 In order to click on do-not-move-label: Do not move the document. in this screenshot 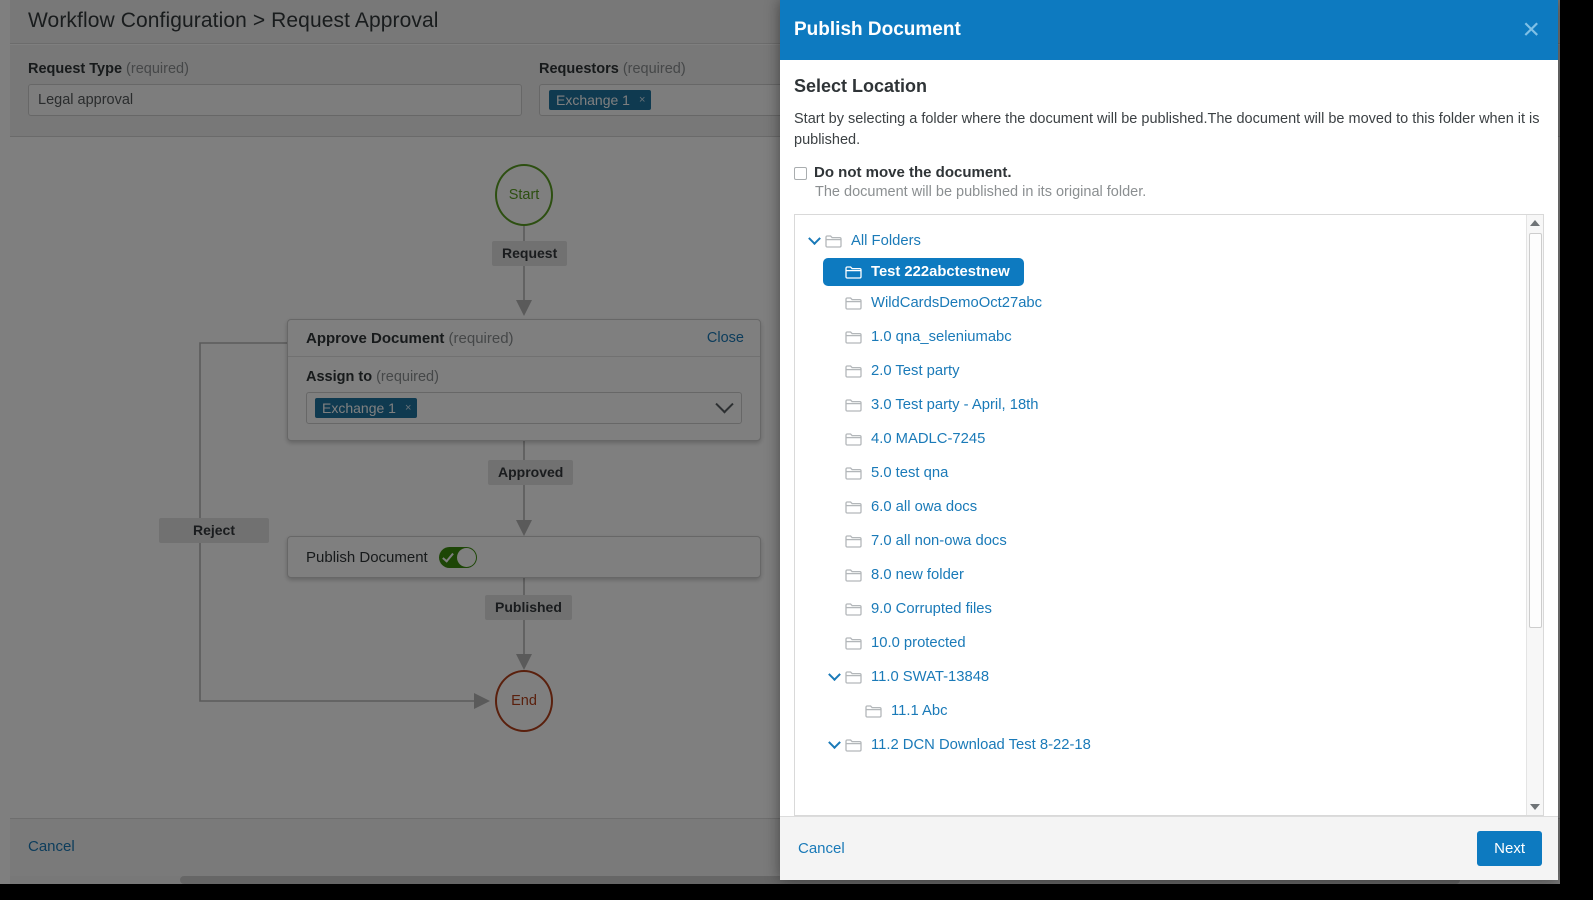, I will do `click(913, 173)`.